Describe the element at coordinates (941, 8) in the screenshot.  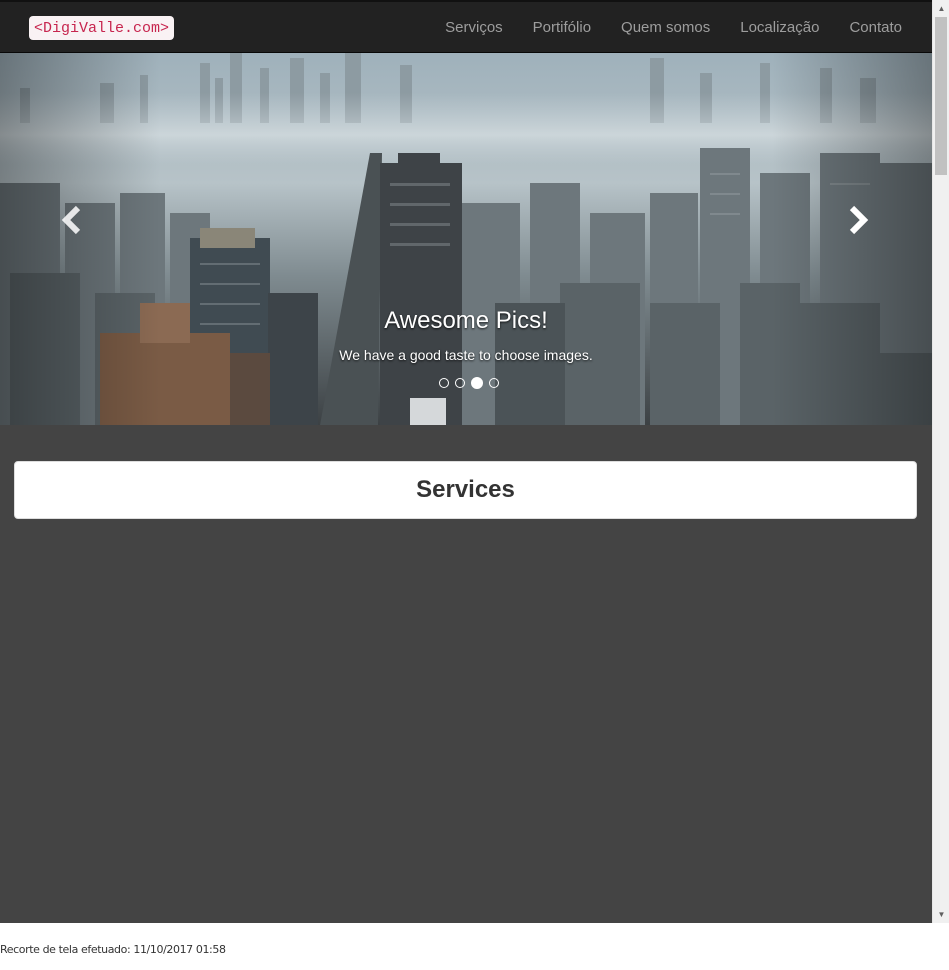
I see `scroll-up-arrow-icon: ▲` at that location.